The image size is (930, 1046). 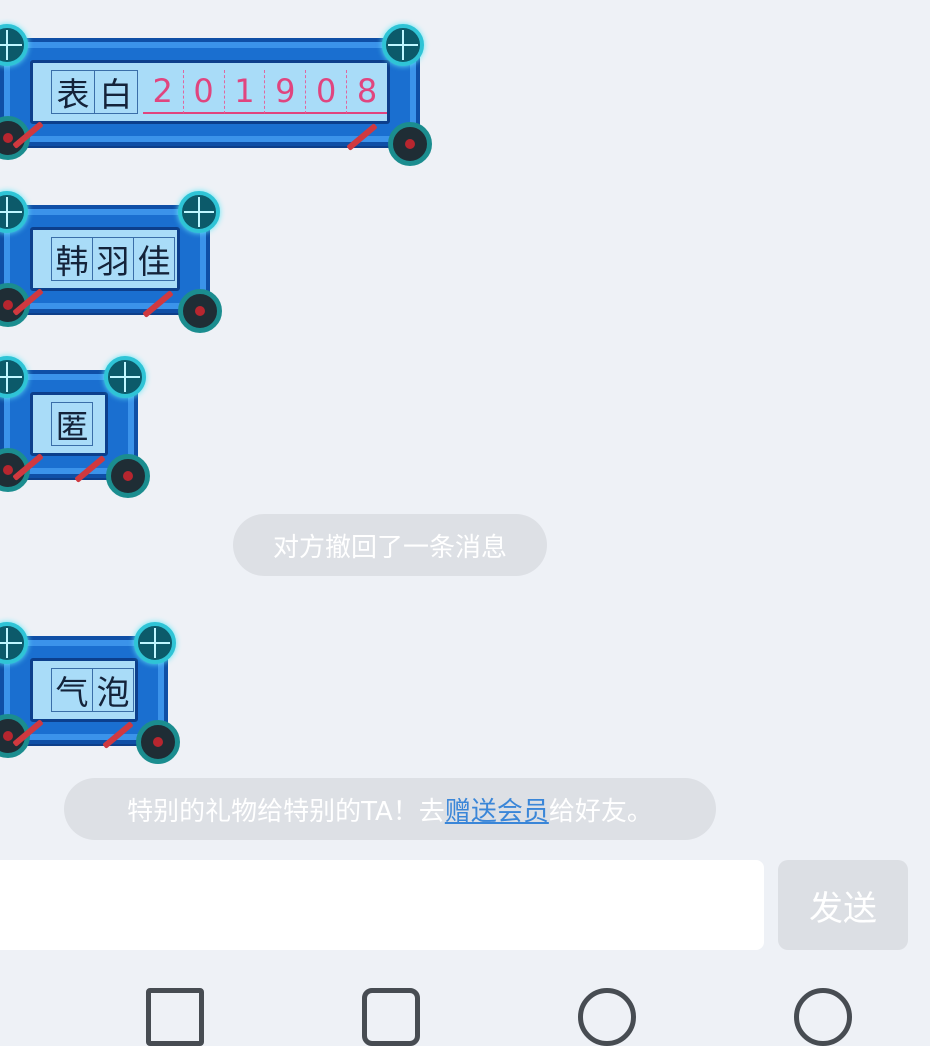 I want to click on message-text-frame: 表 白 2 0 1 9 0 8, so click(x=210, y=92).